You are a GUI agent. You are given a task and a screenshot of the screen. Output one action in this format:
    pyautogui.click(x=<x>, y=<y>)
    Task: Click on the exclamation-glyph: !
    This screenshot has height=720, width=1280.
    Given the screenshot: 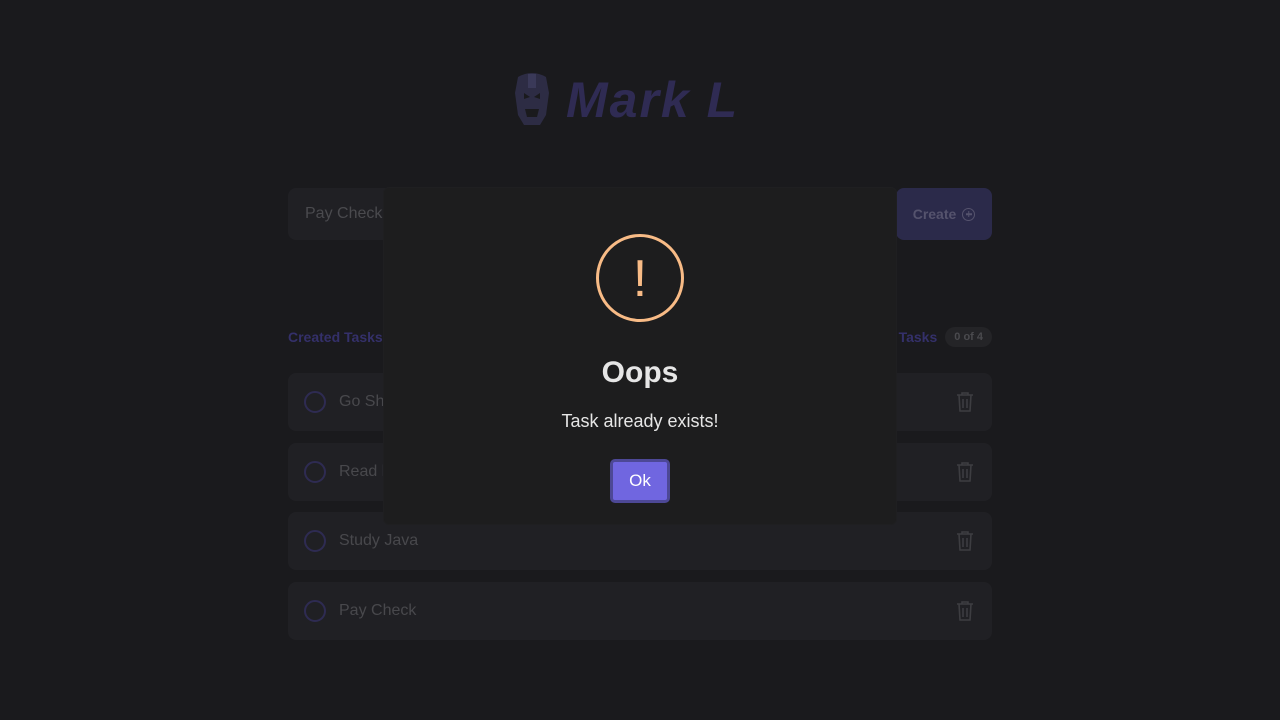 What is the action you would take?
    pyautogui.click(x=640, y=279)
    